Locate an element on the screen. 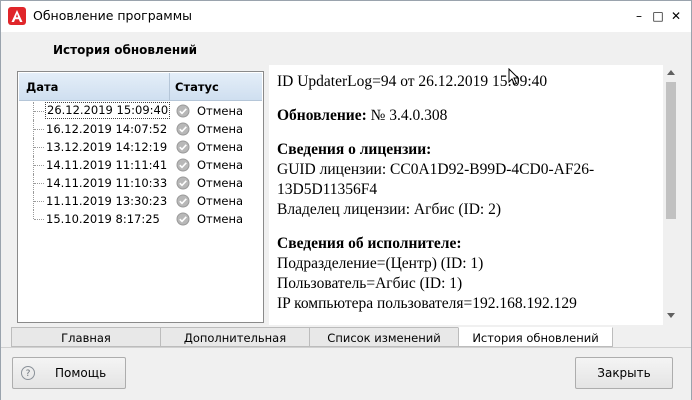 This screenshot has width=692, height=400. history-row: 13.12.2019 14:12:19 Отмена is located at coordinates (140, 147).